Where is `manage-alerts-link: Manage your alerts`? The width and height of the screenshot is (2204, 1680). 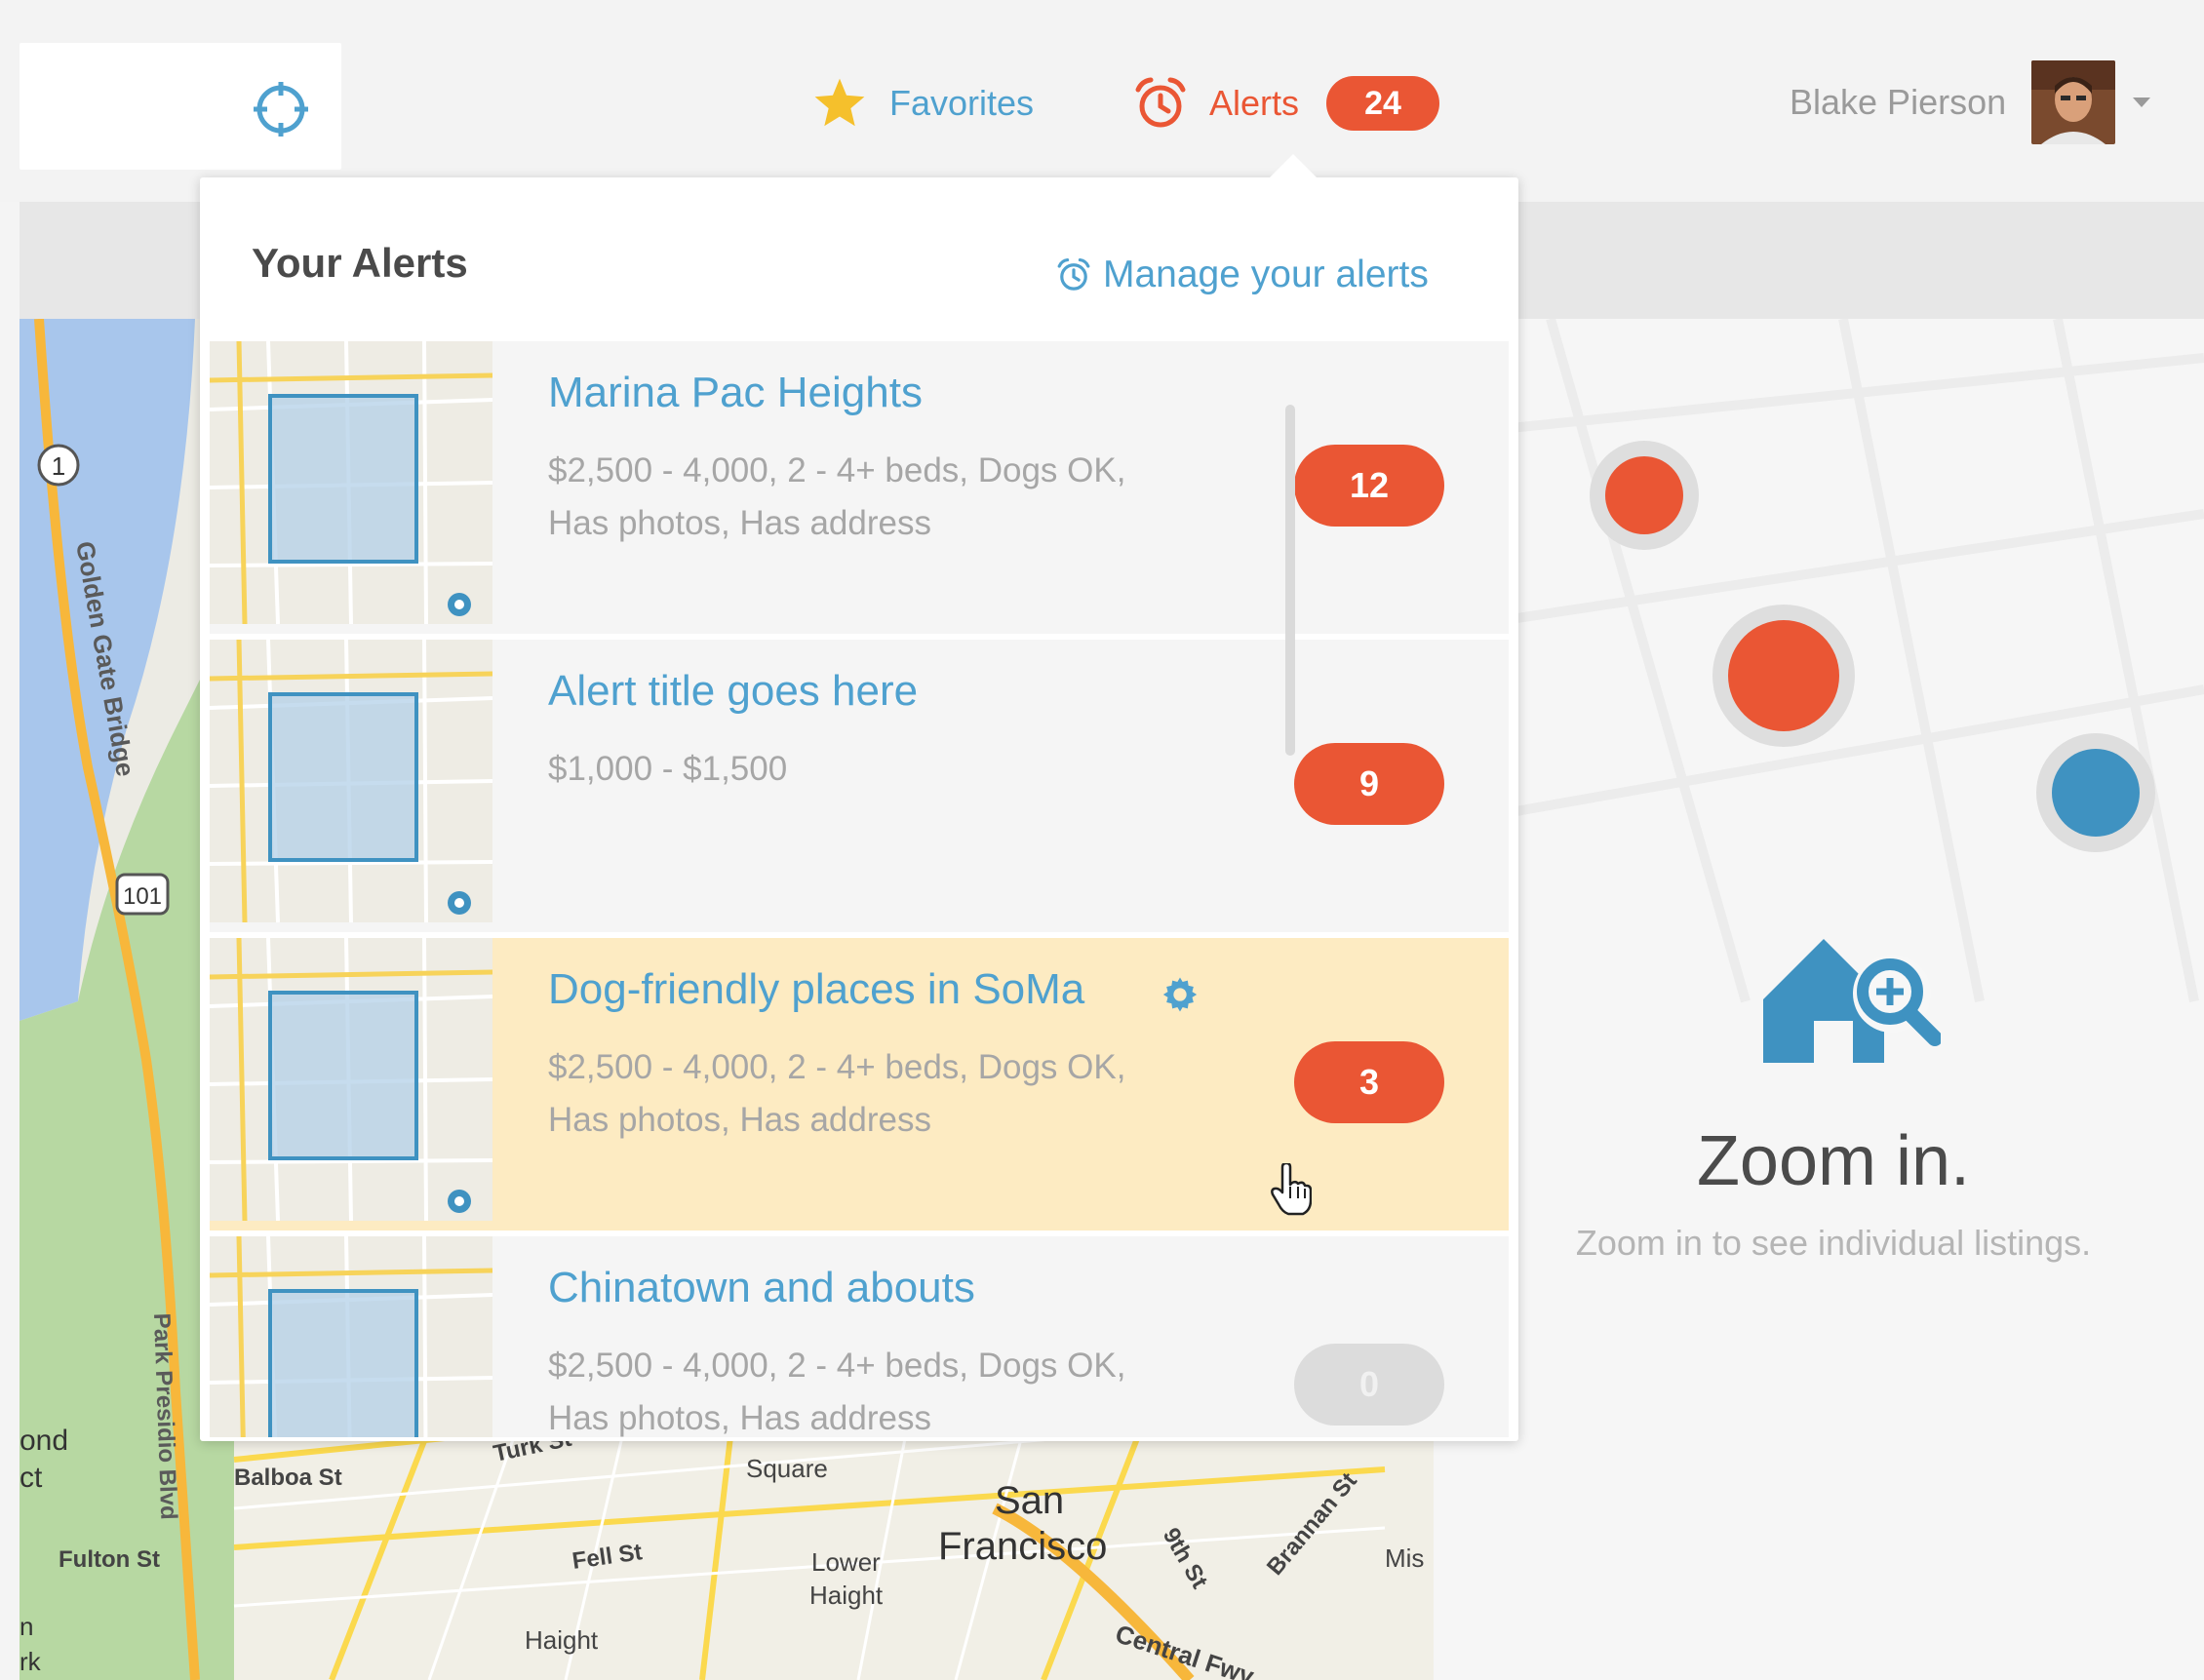 manage-alerts-link: Manage your alerts is located at coordinates (1242, 275).